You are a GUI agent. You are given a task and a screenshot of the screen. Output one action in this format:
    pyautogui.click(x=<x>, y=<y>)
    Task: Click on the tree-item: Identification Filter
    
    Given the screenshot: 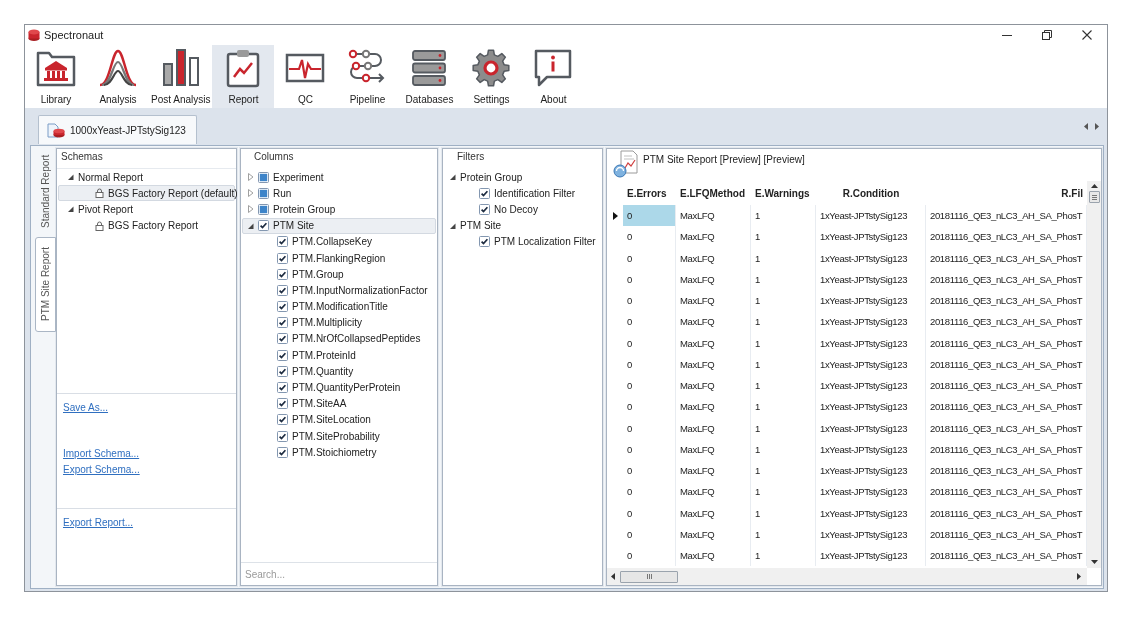 What is the action you would take?
    pyautogui.click(x=522, y=193)
    